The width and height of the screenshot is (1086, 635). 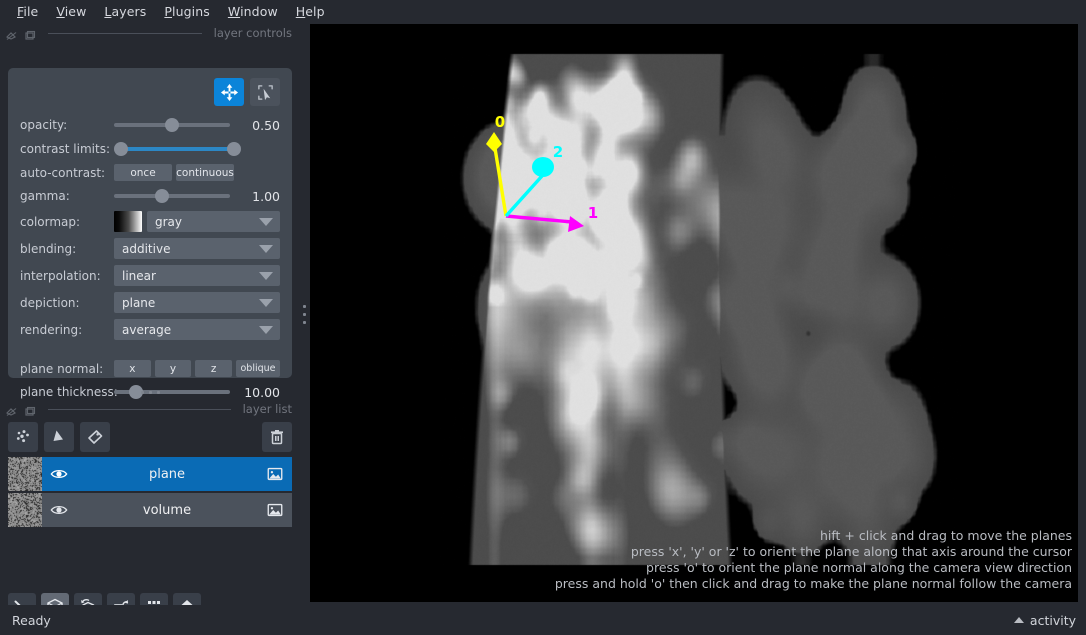 I want to click on colormap-combobox: gray, so click(x=213, y=221).